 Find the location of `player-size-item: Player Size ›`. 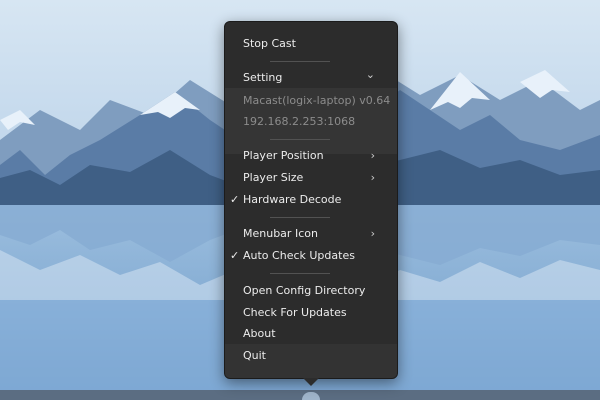

player-size-item: Player Size › is located at coordinates (311, 178).